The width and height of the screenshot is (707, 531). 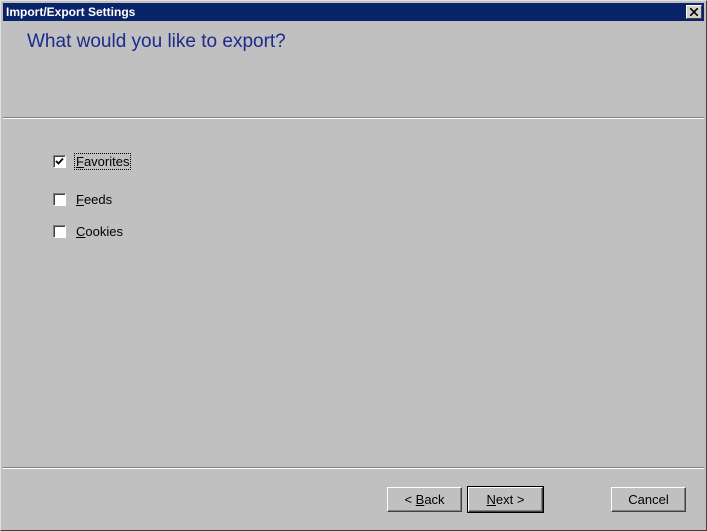 I want to click on option-cookies: Cookies, so click(x=88, y=231).